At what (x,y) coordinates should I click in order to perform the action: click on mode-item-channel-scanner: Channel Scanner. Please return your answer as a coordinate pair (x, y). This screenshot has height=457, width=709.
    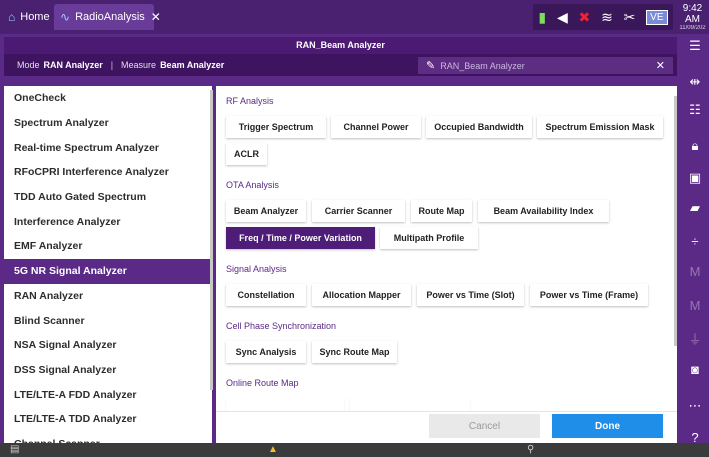
    Looking at the image, I should click on (108, 437).